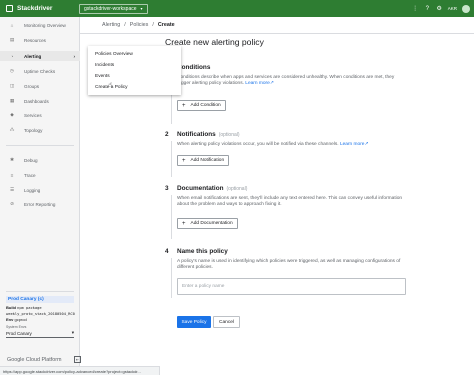  Describe the element at coordinates (207, 160) in the screenshot. I see `add-notification-label: Add Notification` at that location.